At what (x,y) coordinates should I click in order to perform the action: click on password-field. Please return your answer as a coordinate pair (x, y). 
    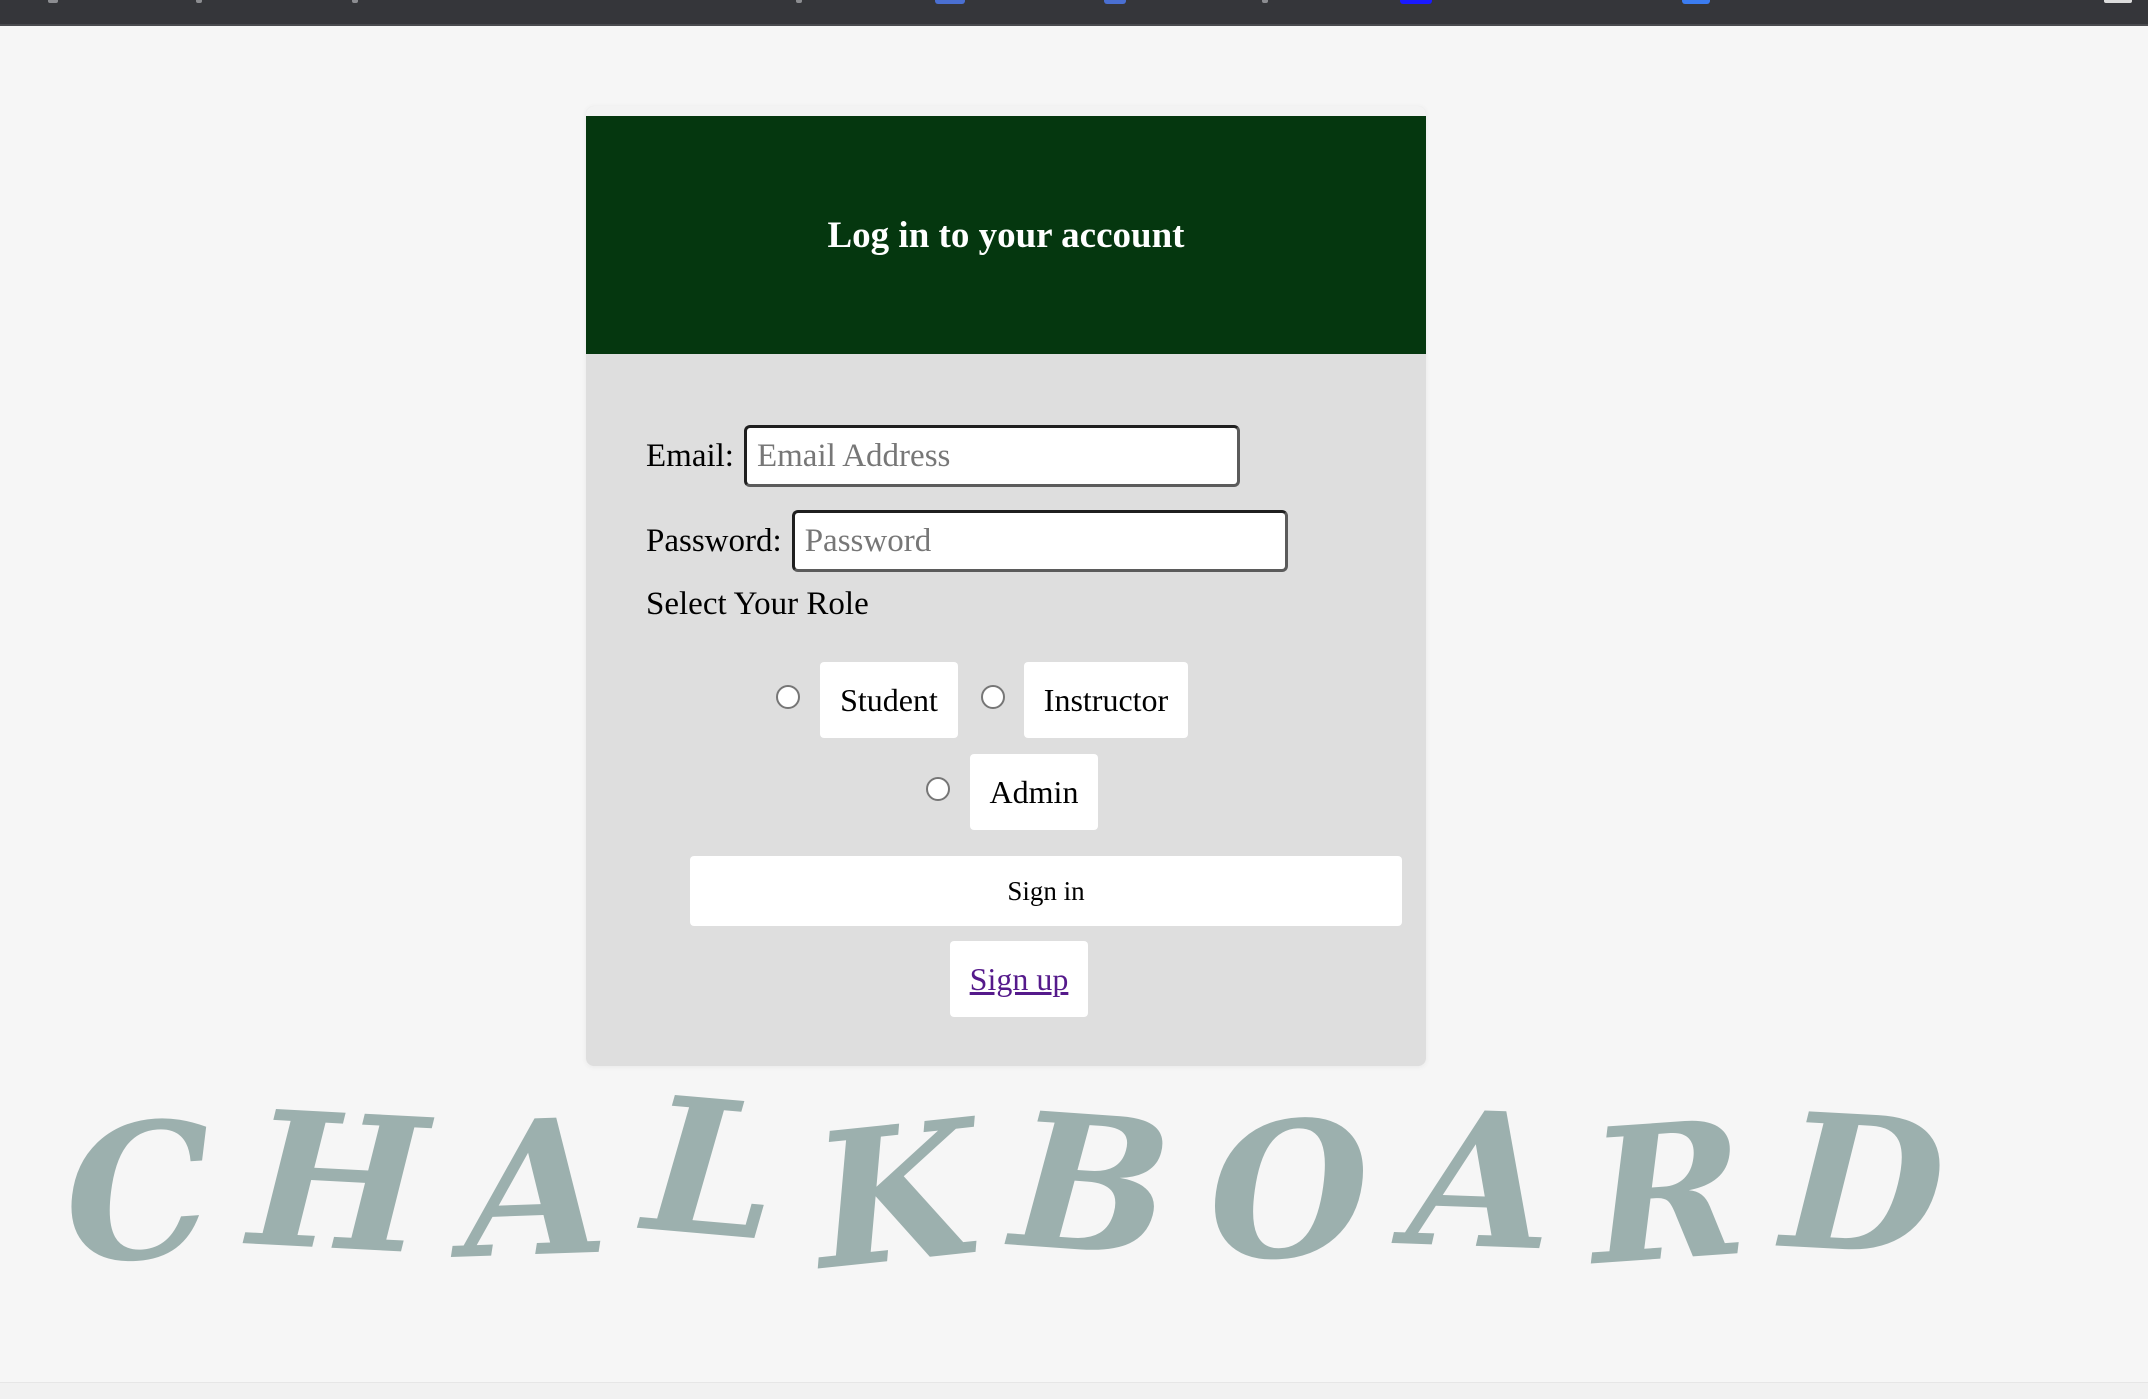
    Looking at the image, I should click on (1039, 541).